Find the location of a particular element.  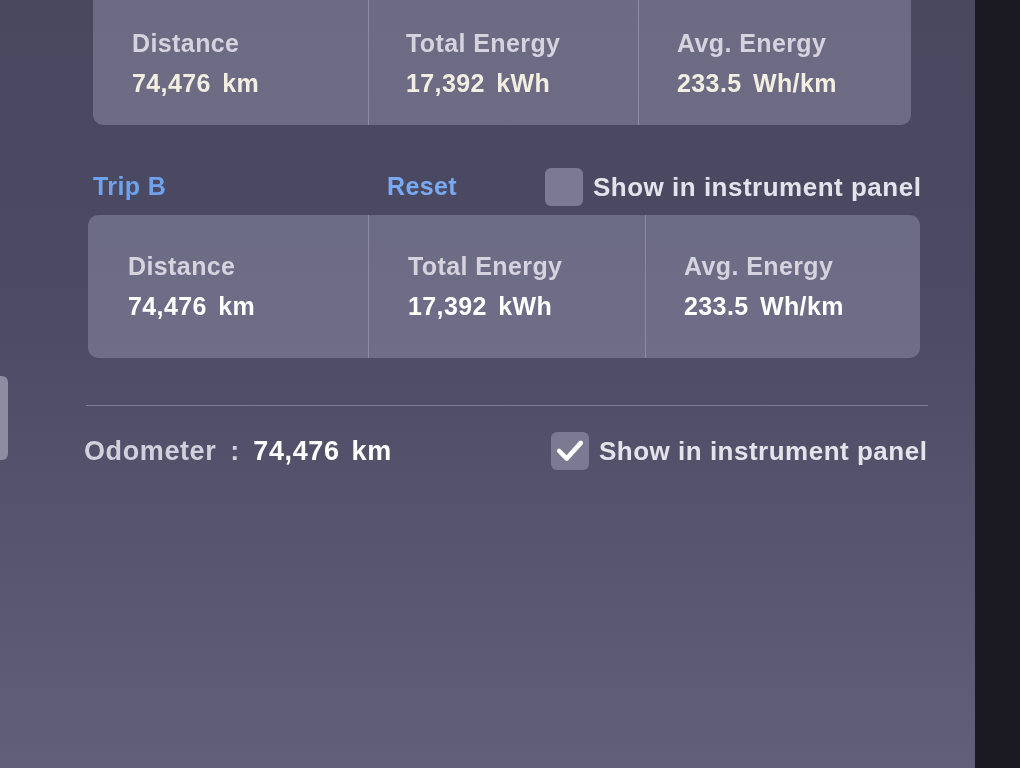

odometer-label: Odometer is located at coordinates (150, 451).